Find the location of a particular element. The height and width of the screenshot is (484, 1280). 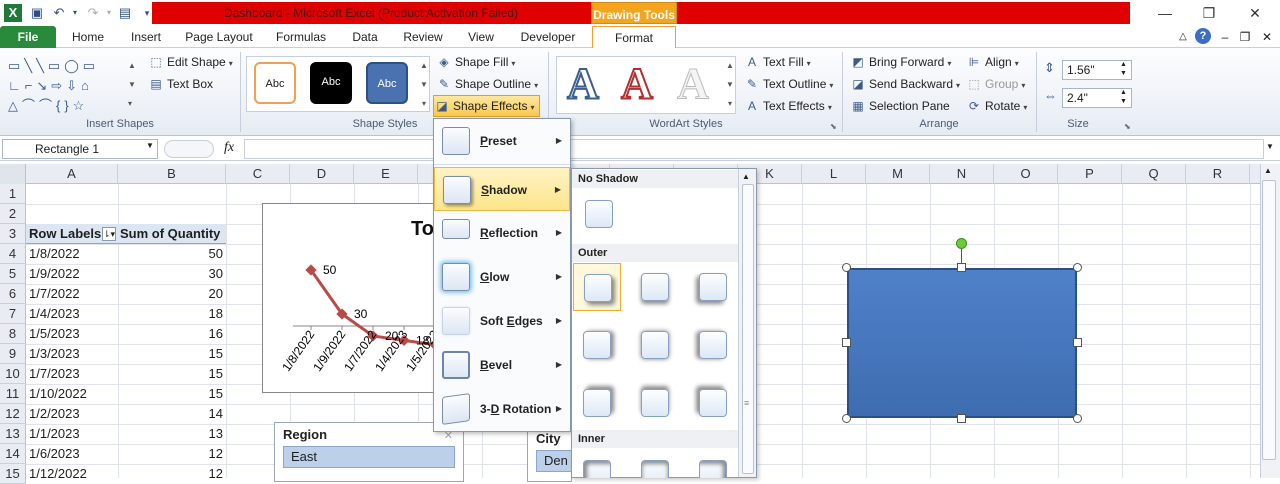

wordart-dialog-launcher-icon: ⬊ is located at coordinates (833, 126).